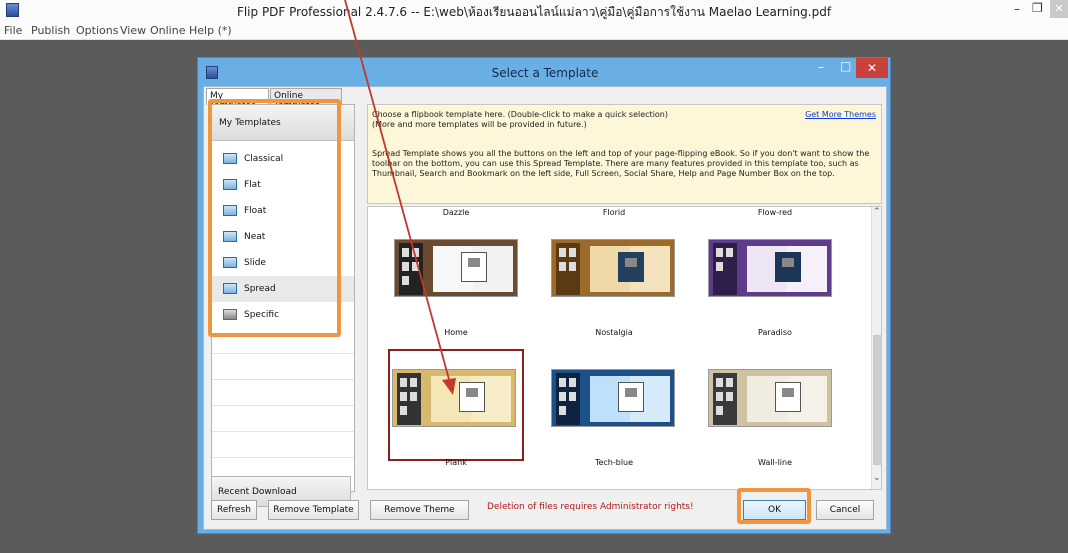  Describe the element at coordinates (449, 386) in the screenshot. I see `arrow-head-icon` at that location.